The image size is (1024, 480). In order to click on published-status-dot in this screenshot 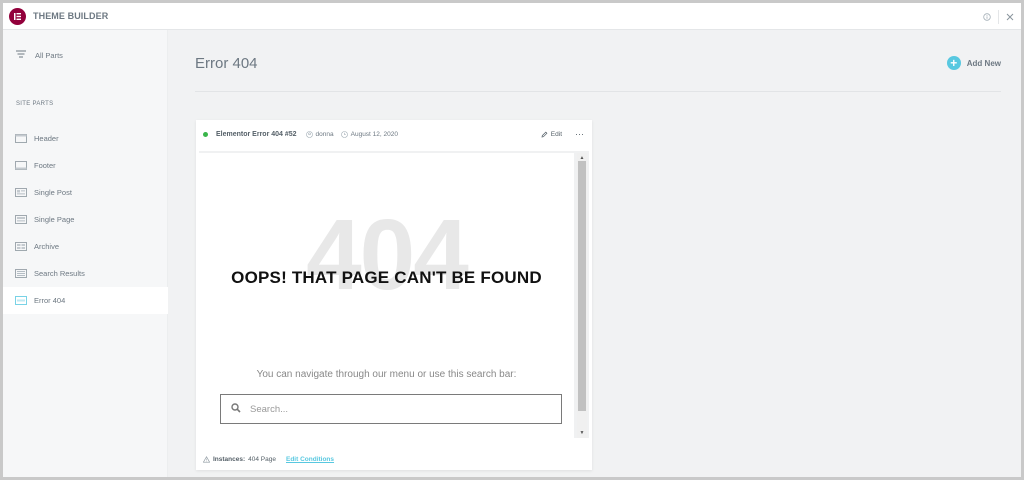, I will do `click(205, 134)`.